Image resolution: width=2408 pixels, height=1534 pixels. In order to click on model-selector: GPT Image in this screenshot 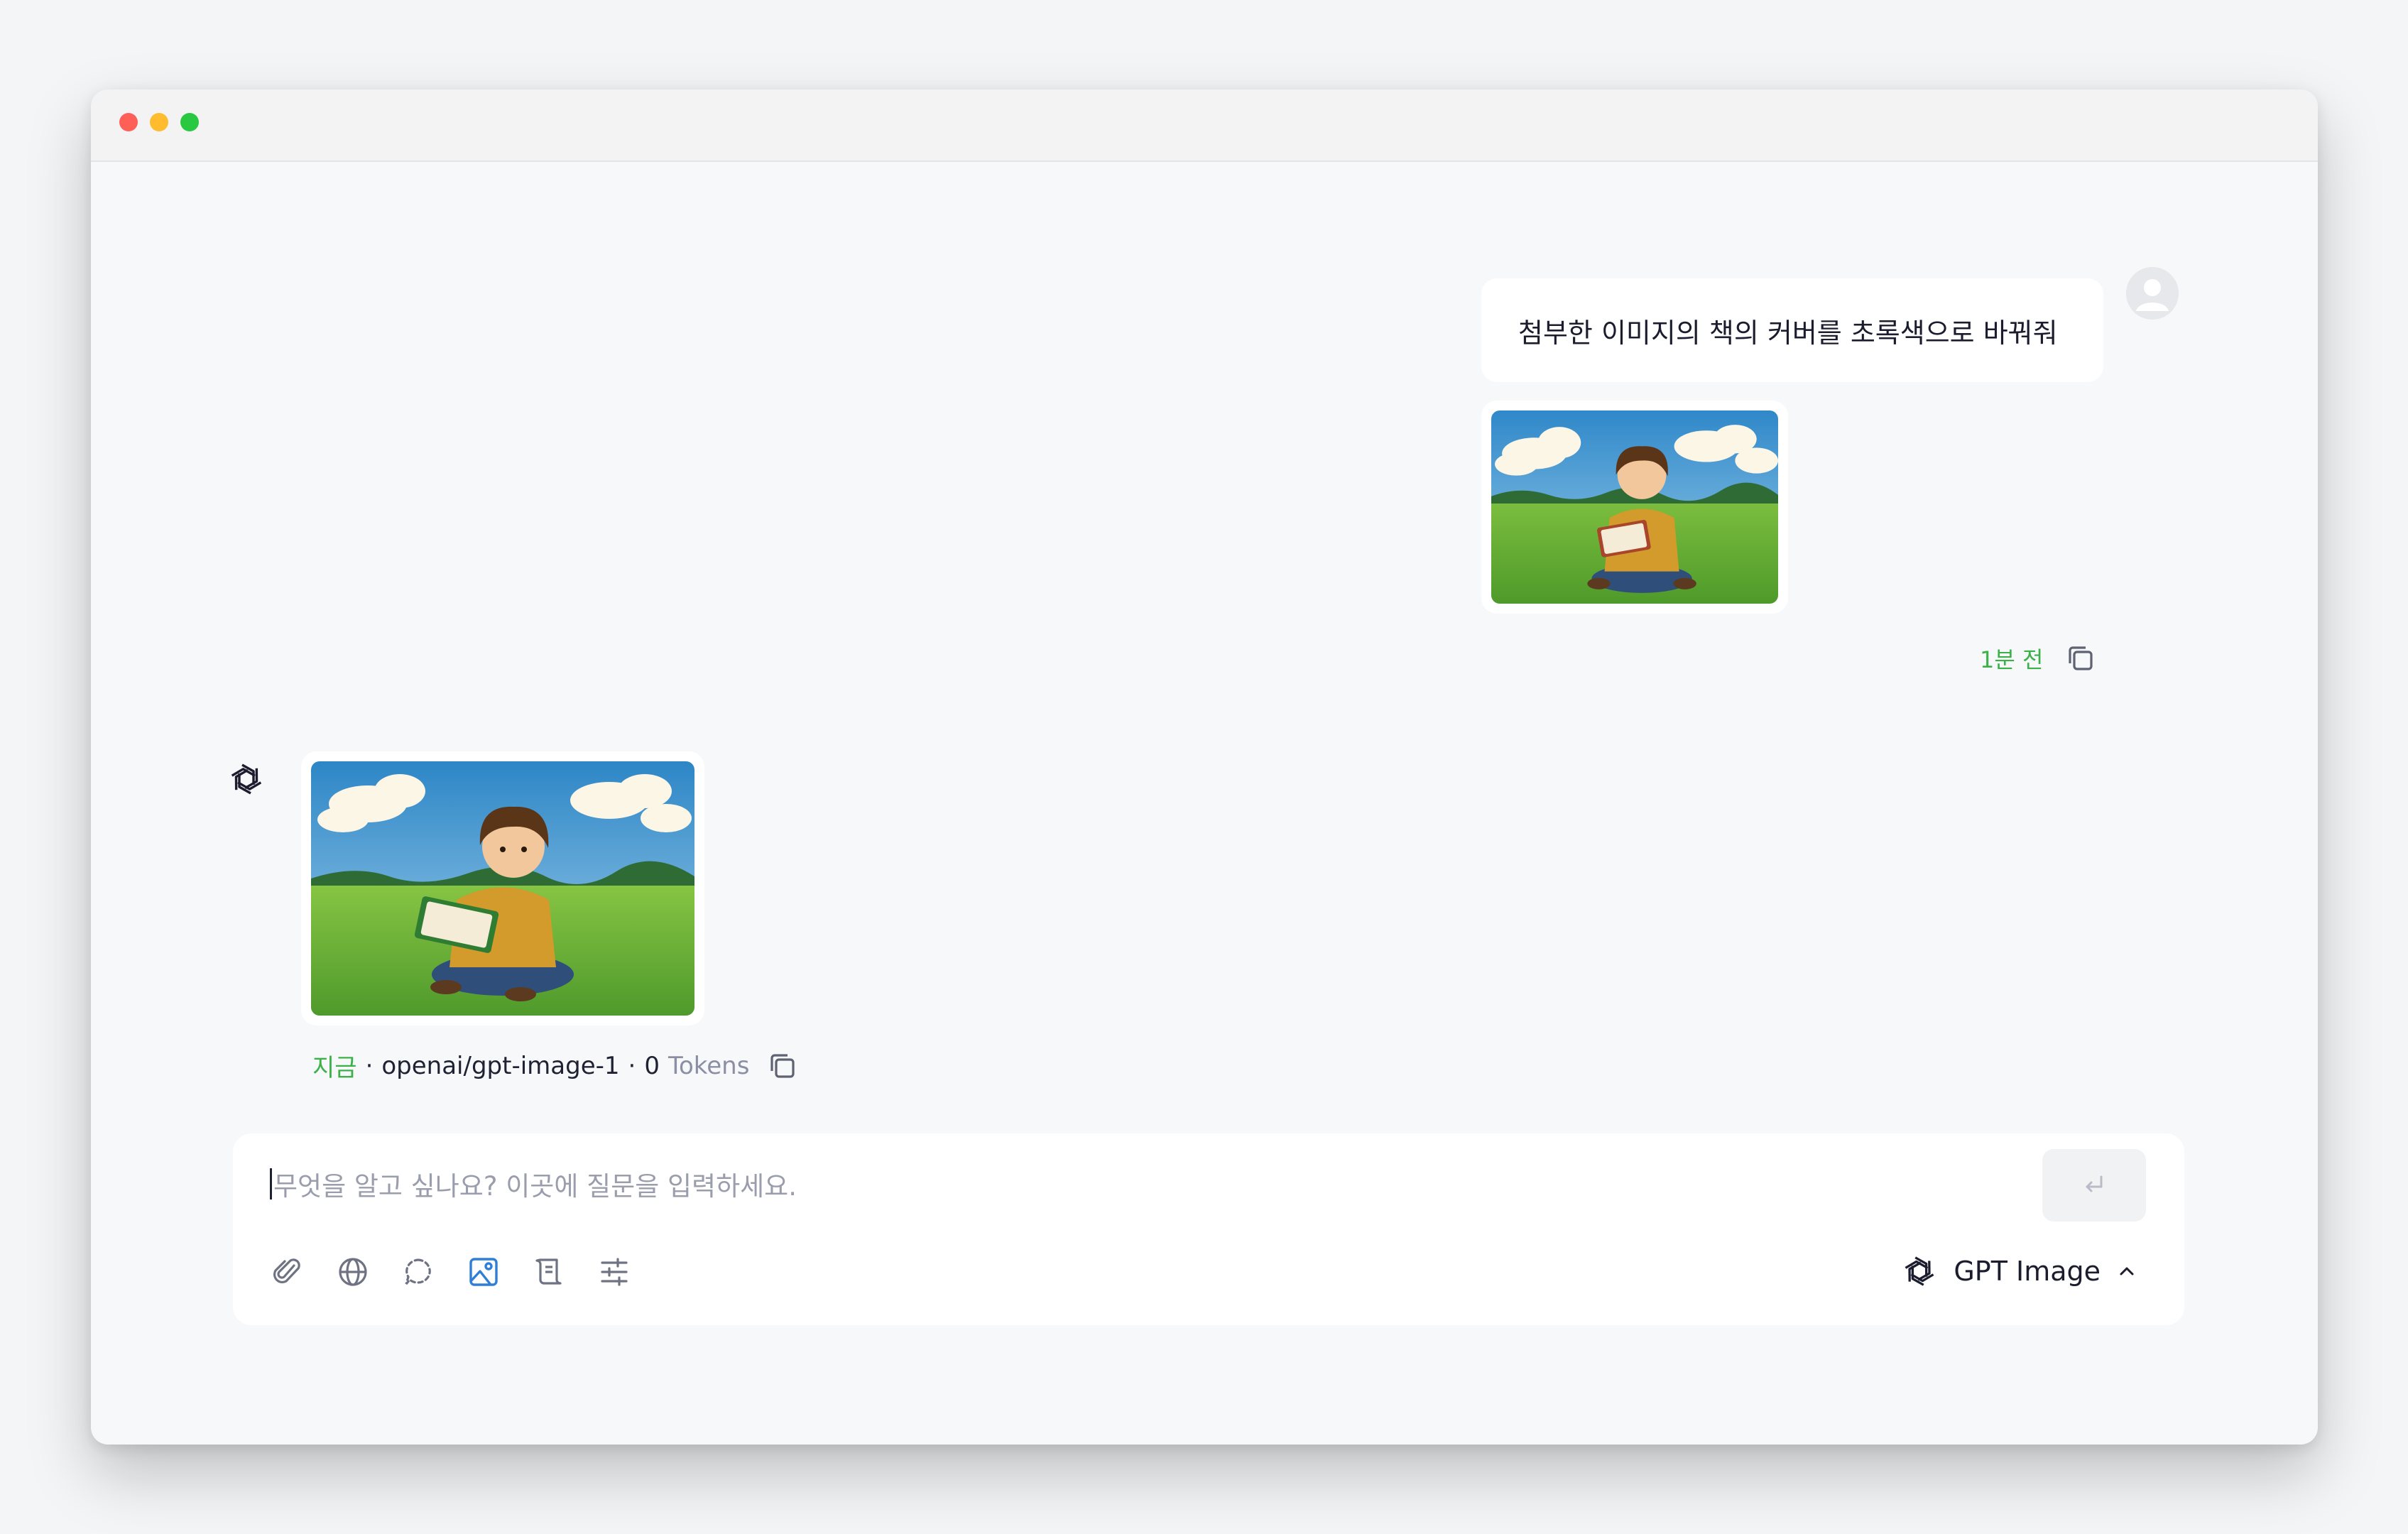, I will do `click(2019, 1271)`.